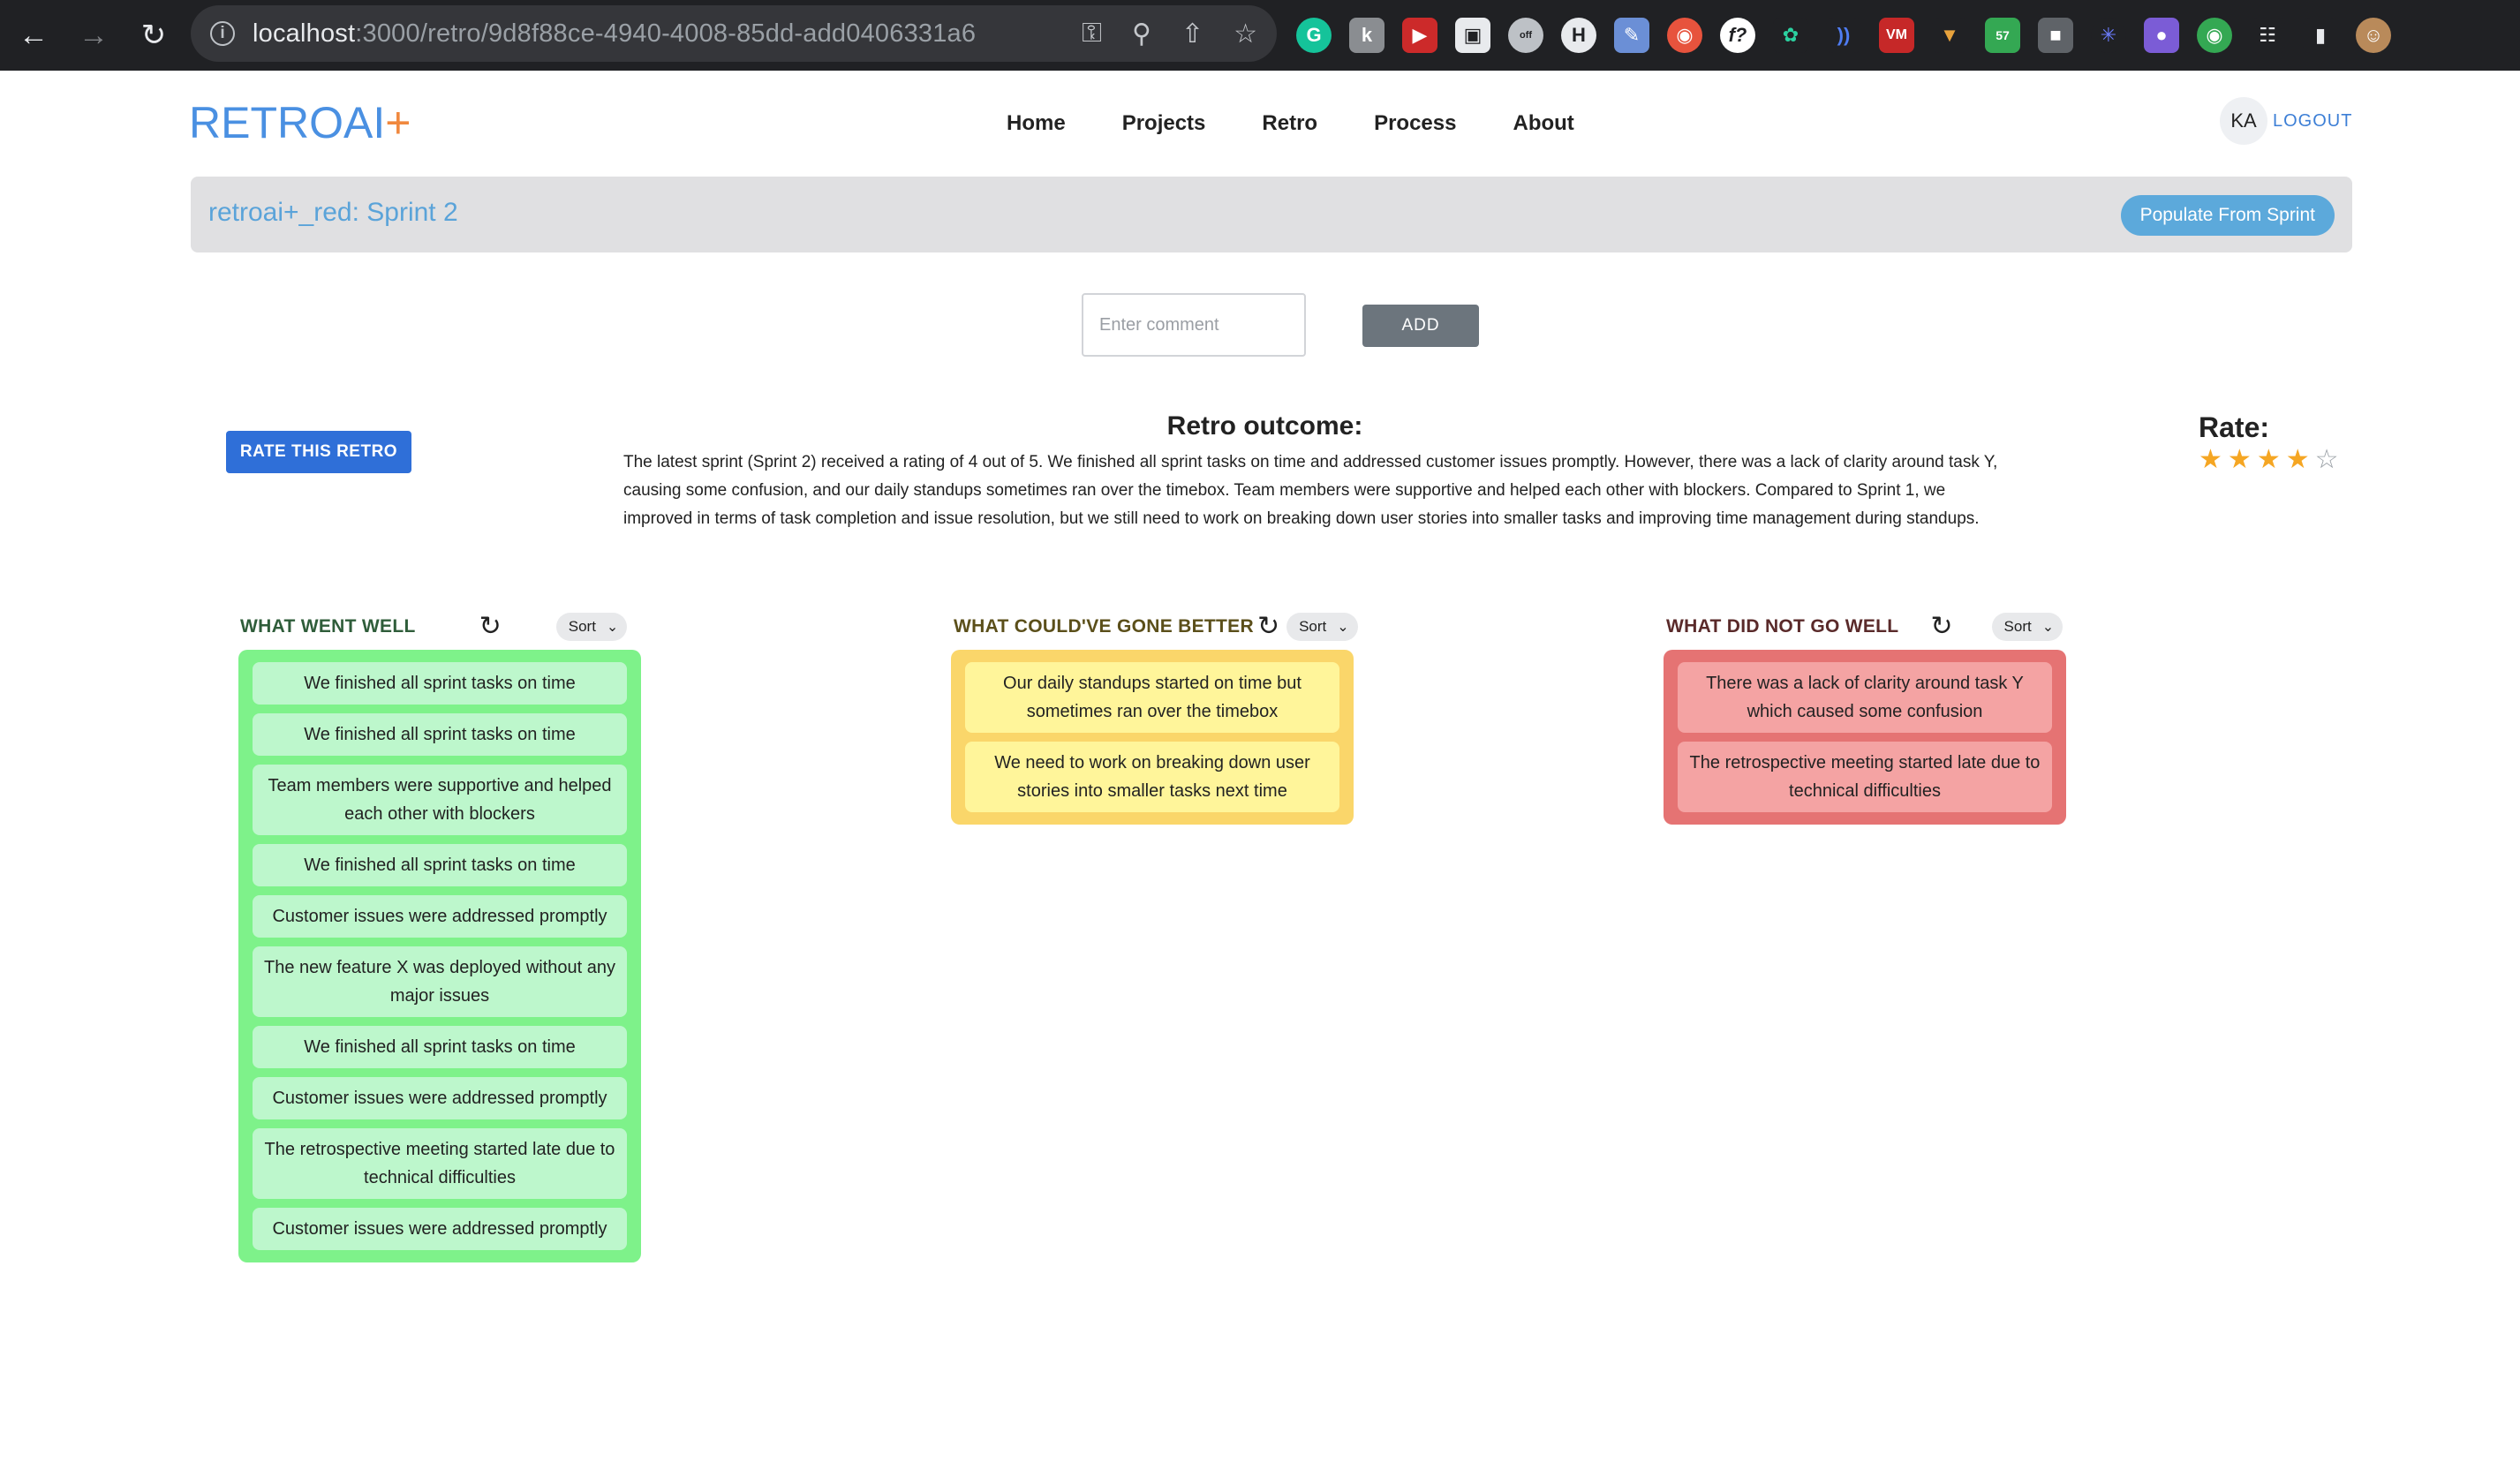 The width and height of the screenshot is (2520, 1462). What do you see at coordinates (1141, 34) in the screenshot?
I see `zoom-icon: ⚲` at bounding box center [1141, 34].